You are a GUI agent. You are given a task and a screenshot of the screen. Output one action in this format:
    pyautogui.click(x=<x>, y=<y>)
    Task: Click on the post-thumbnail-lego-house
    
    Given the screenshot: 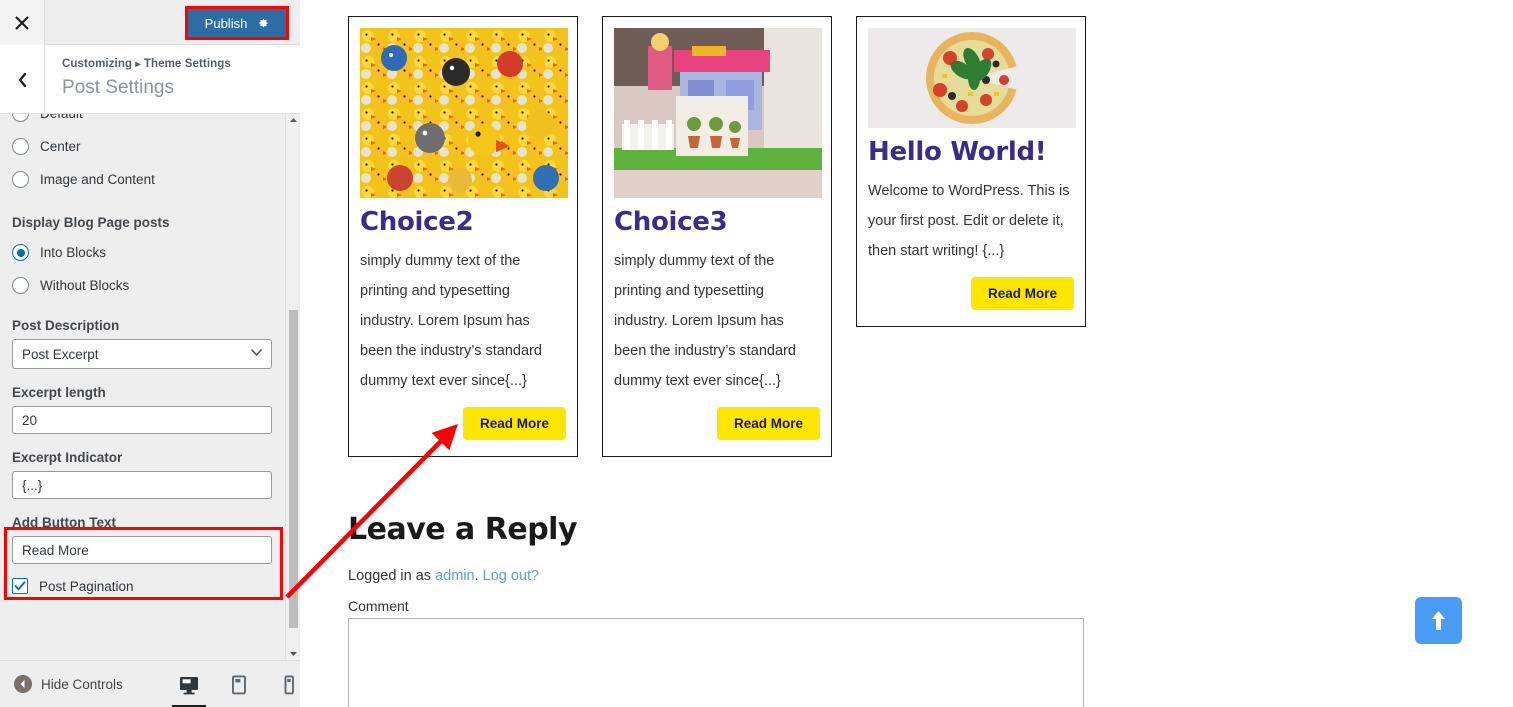 What is the action you would take?
    pyautogui.click(x=718, y=113)
    